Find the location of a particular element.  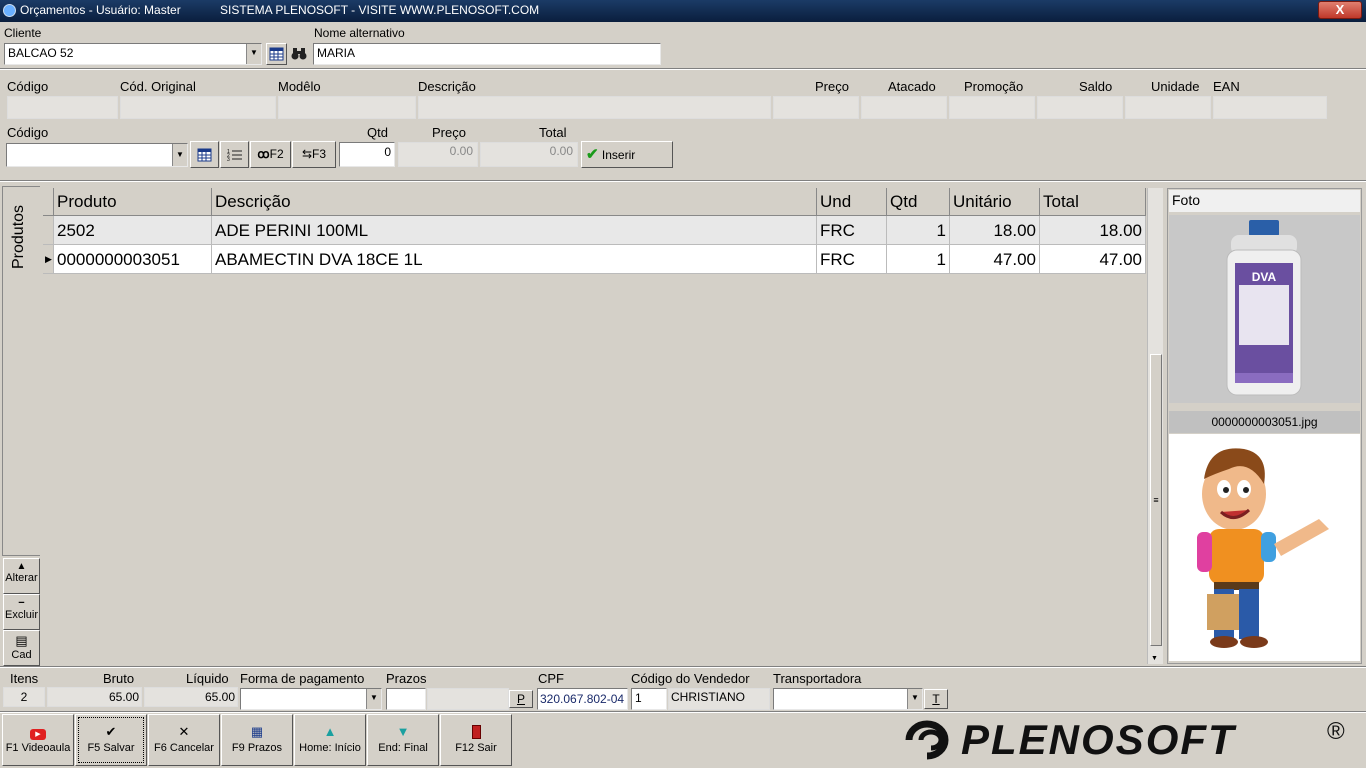

prazos-button: ▦ F9 Prazos is located at coordinates (257, 740).